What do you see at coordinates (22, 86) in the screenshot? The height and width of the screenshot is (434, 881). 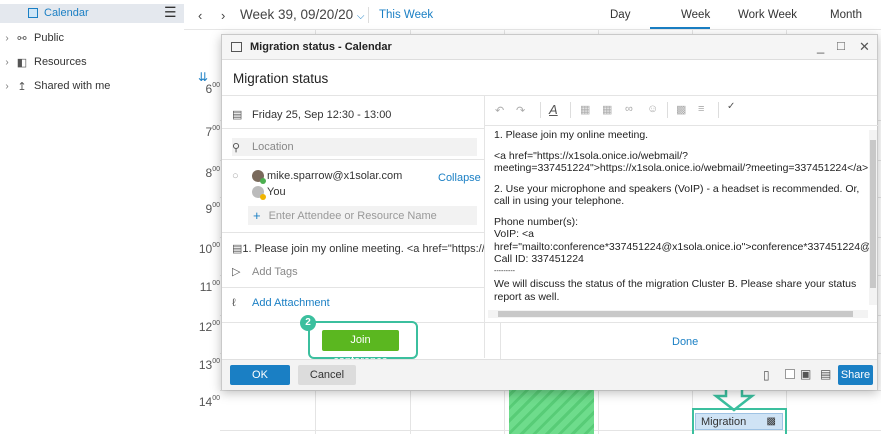 I see `shared-icon: ↥` at bounding box center [22, 86].